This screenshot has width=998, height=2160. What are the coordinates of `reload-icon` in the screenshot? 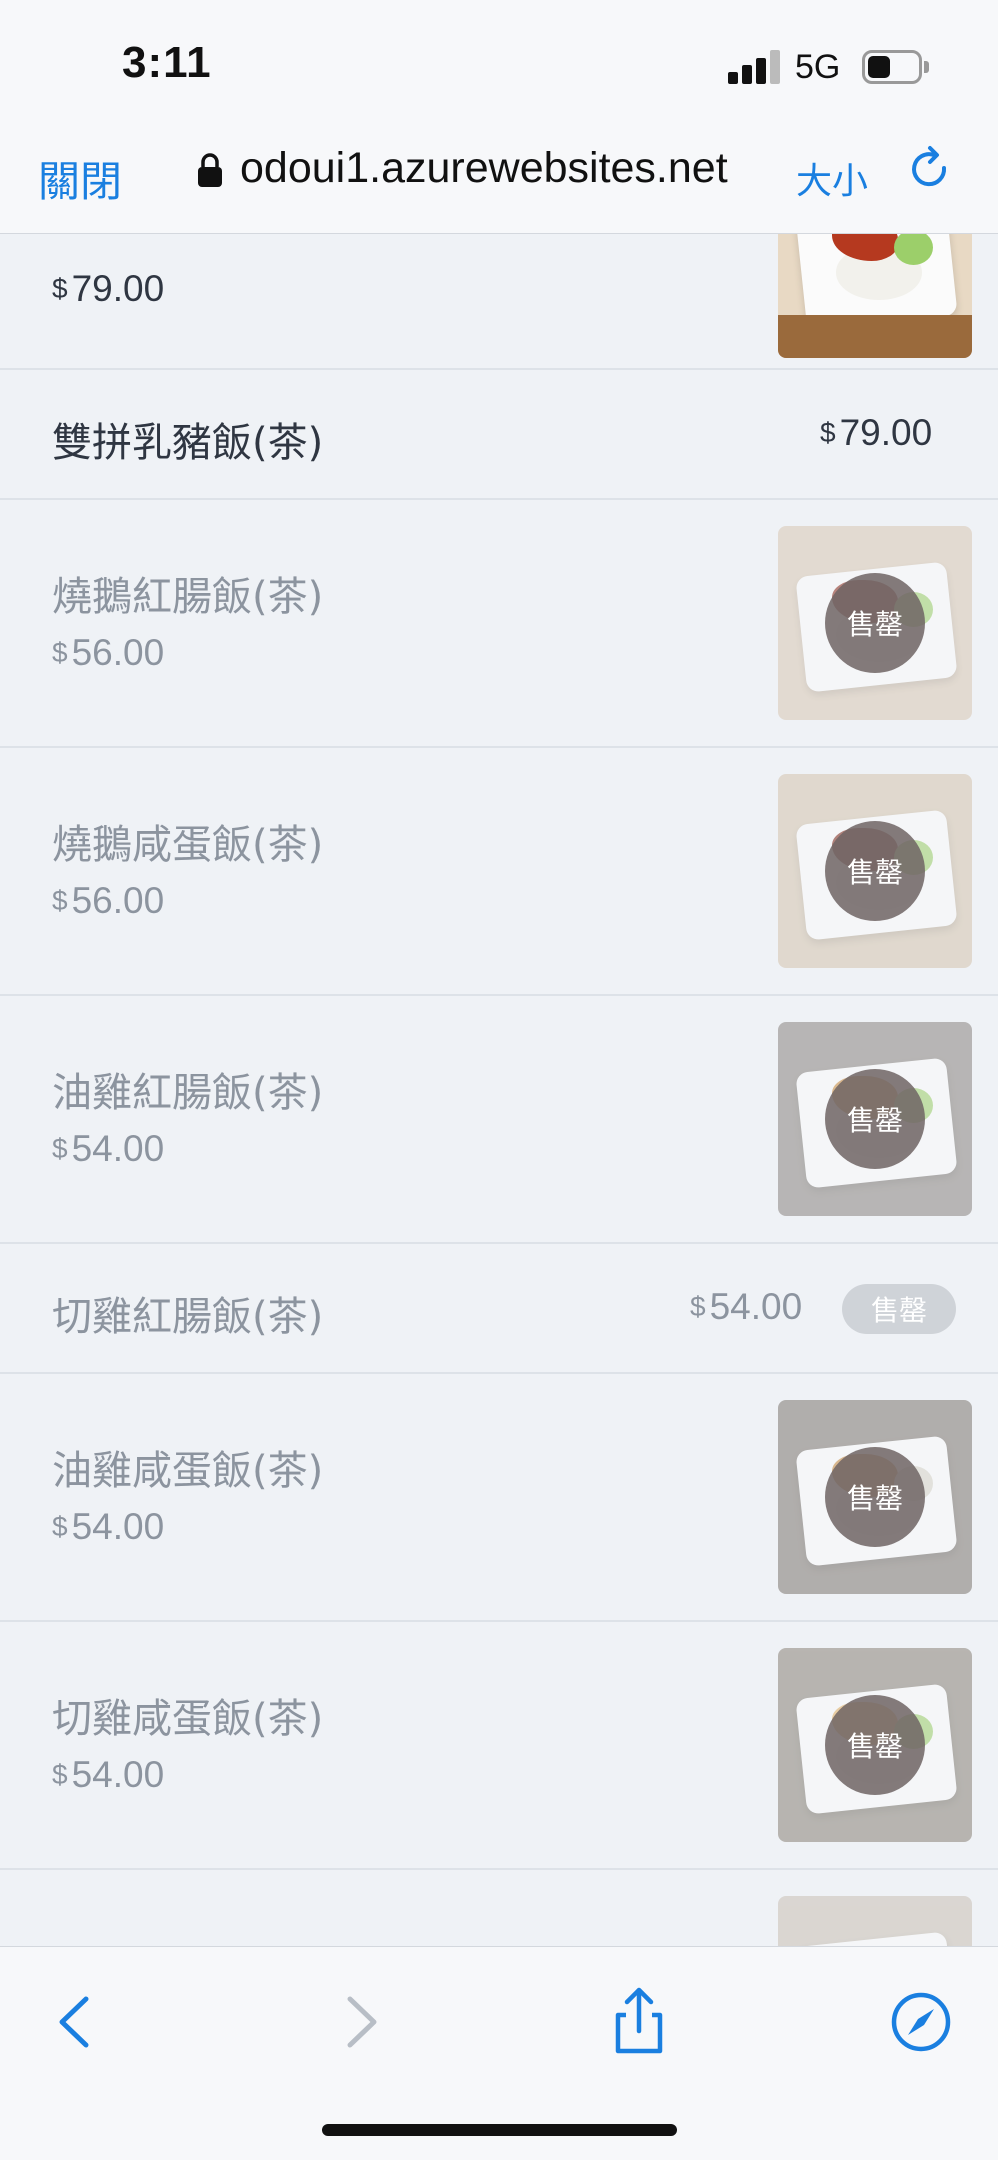 It's located at (930, 170).